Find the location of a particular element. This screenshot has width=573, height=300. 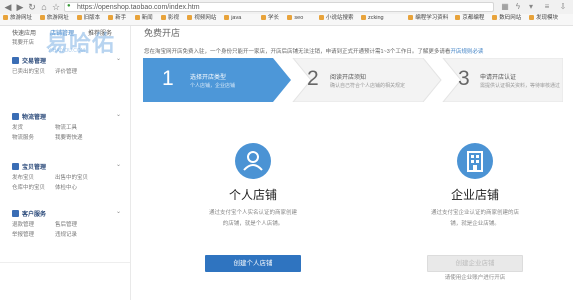

download-icon: ⇩ is located at coordinates (563, 7).